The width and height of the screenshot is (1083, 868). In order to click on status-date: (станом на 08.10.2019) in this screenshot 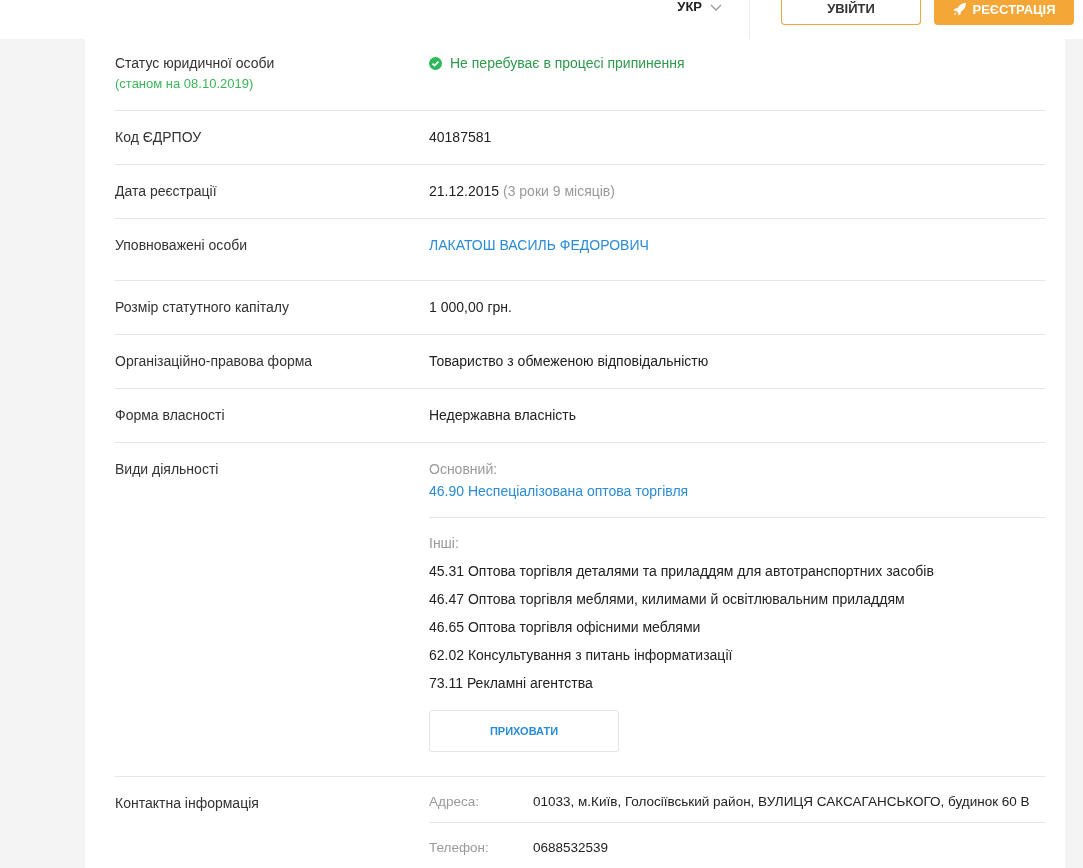, I will do `click(185, 84)`.